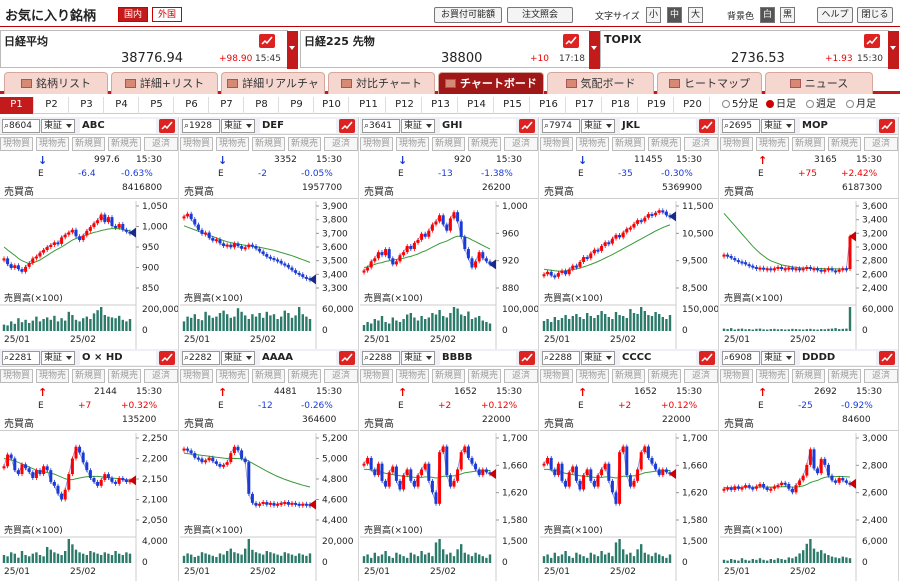 This screenshot has width=900, height=586. Describe the element at coordinates (653, 15) in the screenshot. I see `font-size-small: 小` at that location.